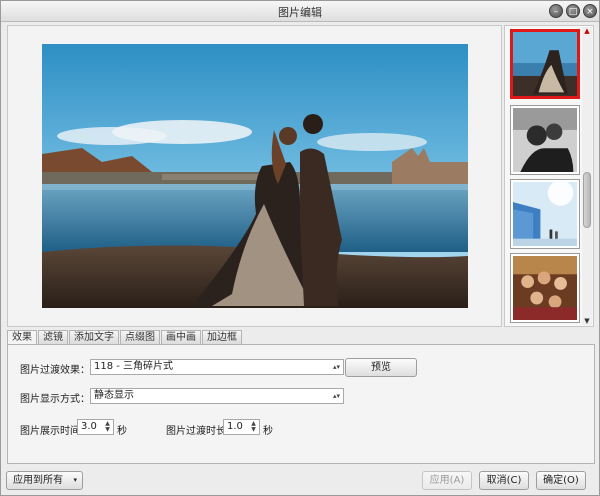 This screenshot has height=496, width=600. Describe the element at coordinates (89, 426) in the screenshot. I see `show-time-value: 3.0` at that location.